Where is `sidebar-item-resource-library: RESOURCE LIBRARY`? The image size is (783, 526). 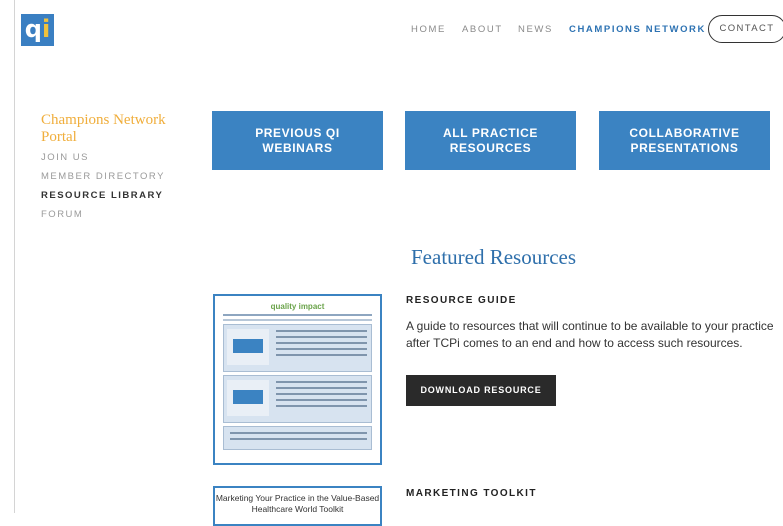 sidebar-item-resource-library: RESOURCE LIBRARY is located at coordinates (116, 196).